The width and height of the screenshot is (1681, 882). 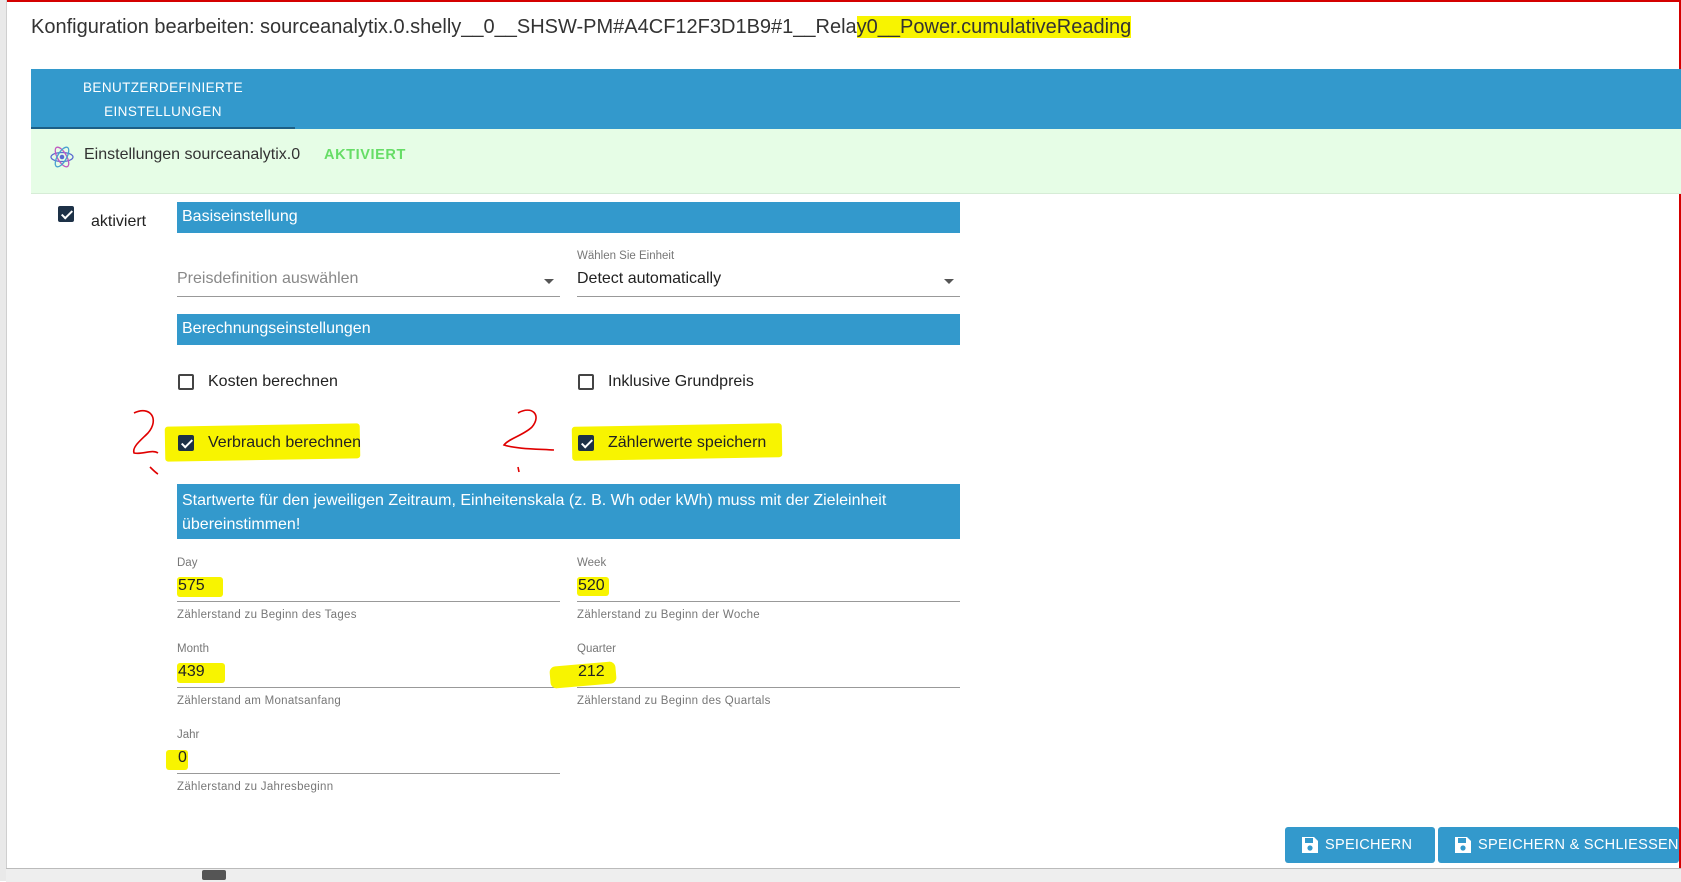 I want to click on background-window-edge, so click(x=3, y=440).